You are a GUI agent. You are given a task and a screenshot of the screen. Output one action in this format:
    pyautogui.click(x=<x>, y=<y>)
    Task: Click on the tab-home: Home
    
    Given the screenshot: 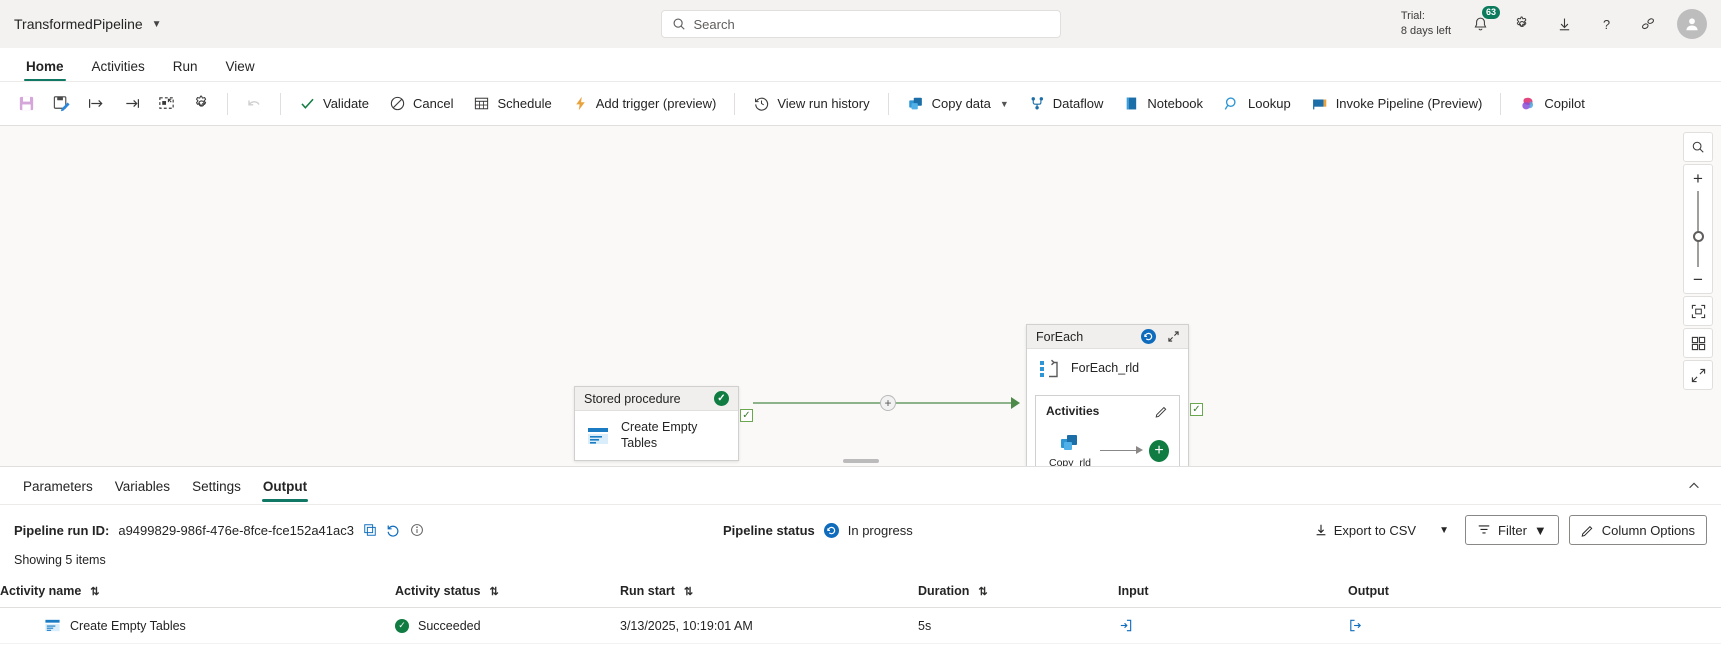 What is the action you would take?
    pyautogui.click(x=45, y=68)
    